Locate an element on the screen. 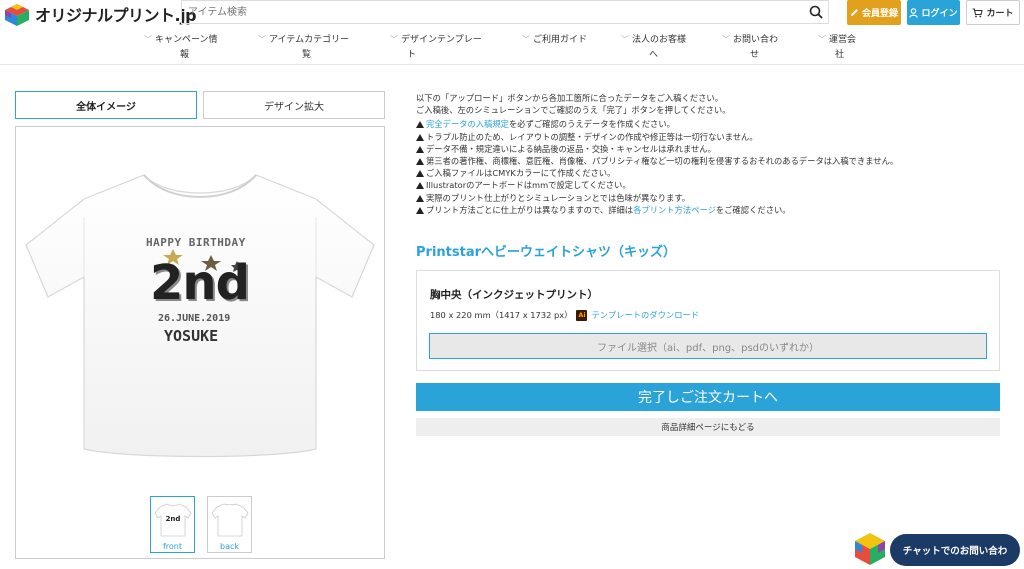 The height and width of the screenshot is (569, 1024). chat-cube-icon is located at coordinates (870, 549).